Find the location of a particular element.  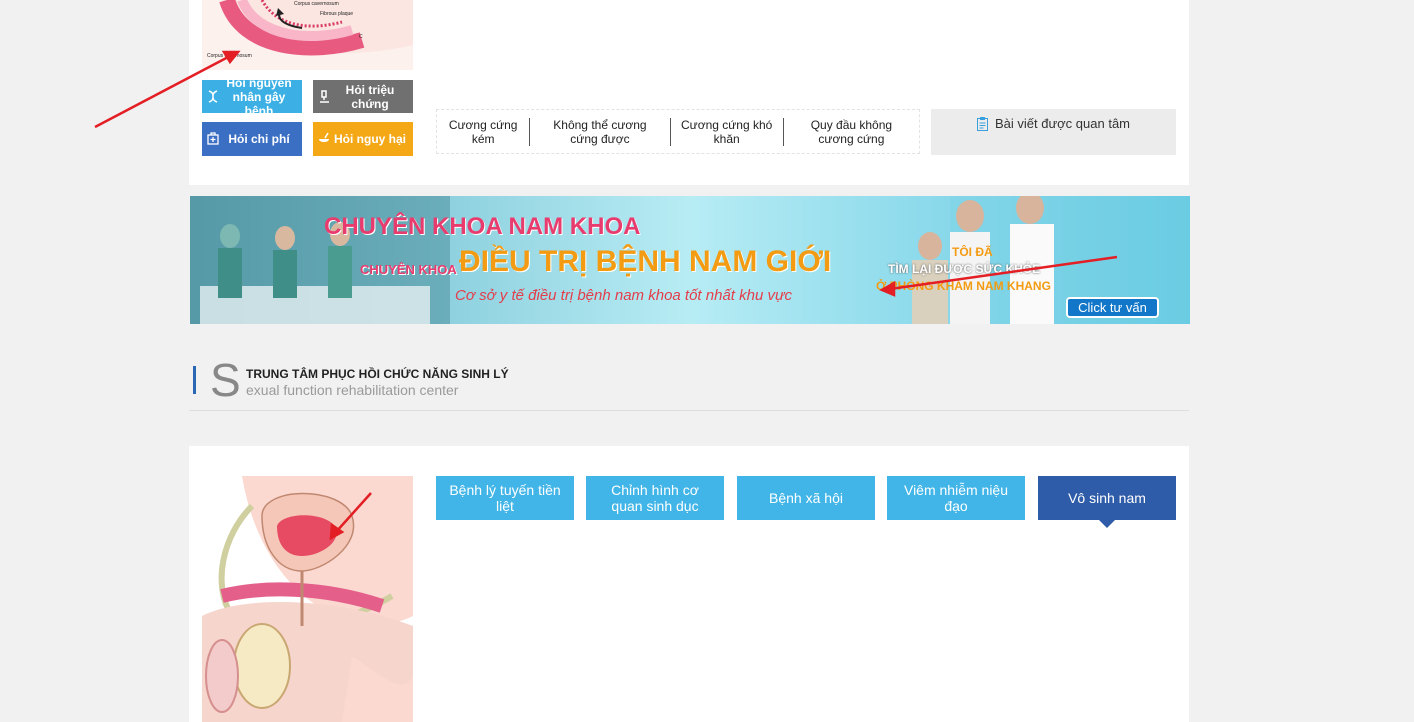

banner-title-small: CHUYÊN KHOA is located at coordinates (408, 269).